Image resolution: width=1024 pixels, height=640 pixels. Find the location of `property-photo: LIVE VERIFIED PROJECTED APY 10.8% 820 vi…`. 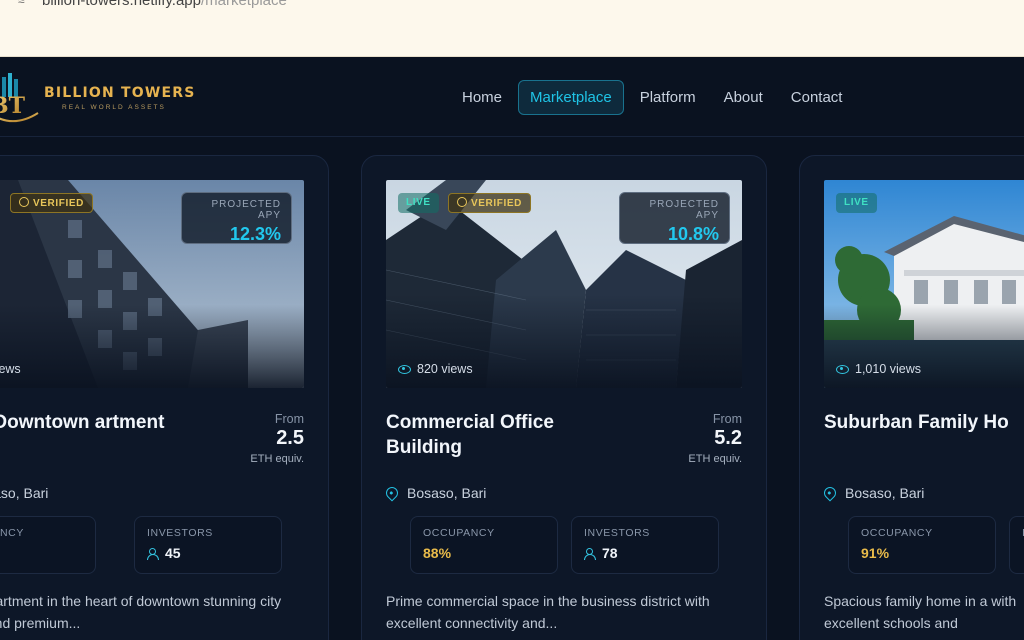

property-photo: LIVE VERIFIED PROJECTED APY 10.8% 820 vi… is located at coordinates (564, 284).